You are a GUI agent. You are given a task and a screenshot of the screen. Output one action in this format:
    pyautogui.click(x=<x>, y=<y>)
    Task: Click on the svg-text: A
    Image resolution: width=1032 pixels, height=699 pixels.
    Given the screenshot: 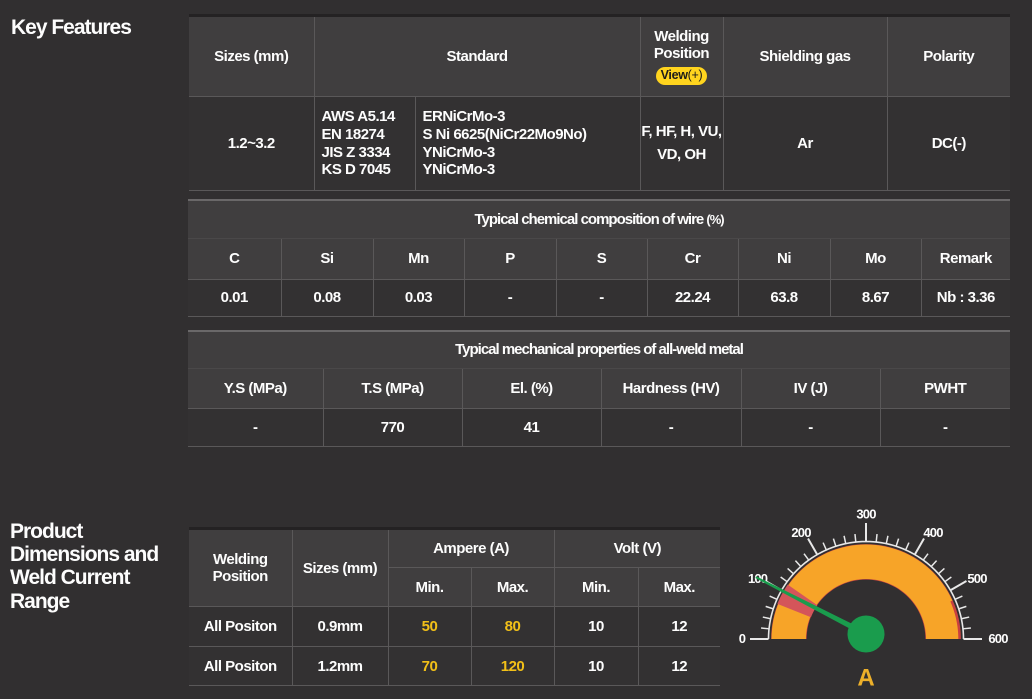 What is the action you would take?
    pyautogui.click(x=865, y=678)
    